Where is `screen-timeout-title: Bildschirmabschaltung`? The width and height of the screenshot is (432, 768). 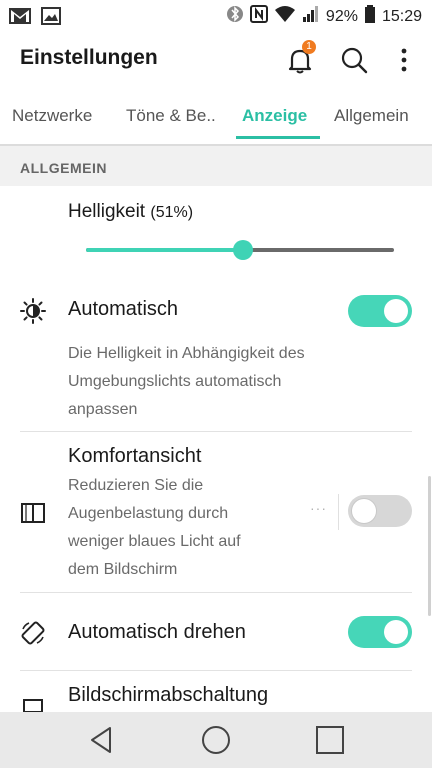
screen-timeout-title: Bildschirmabschaltung is located at coordinates (168, 695).